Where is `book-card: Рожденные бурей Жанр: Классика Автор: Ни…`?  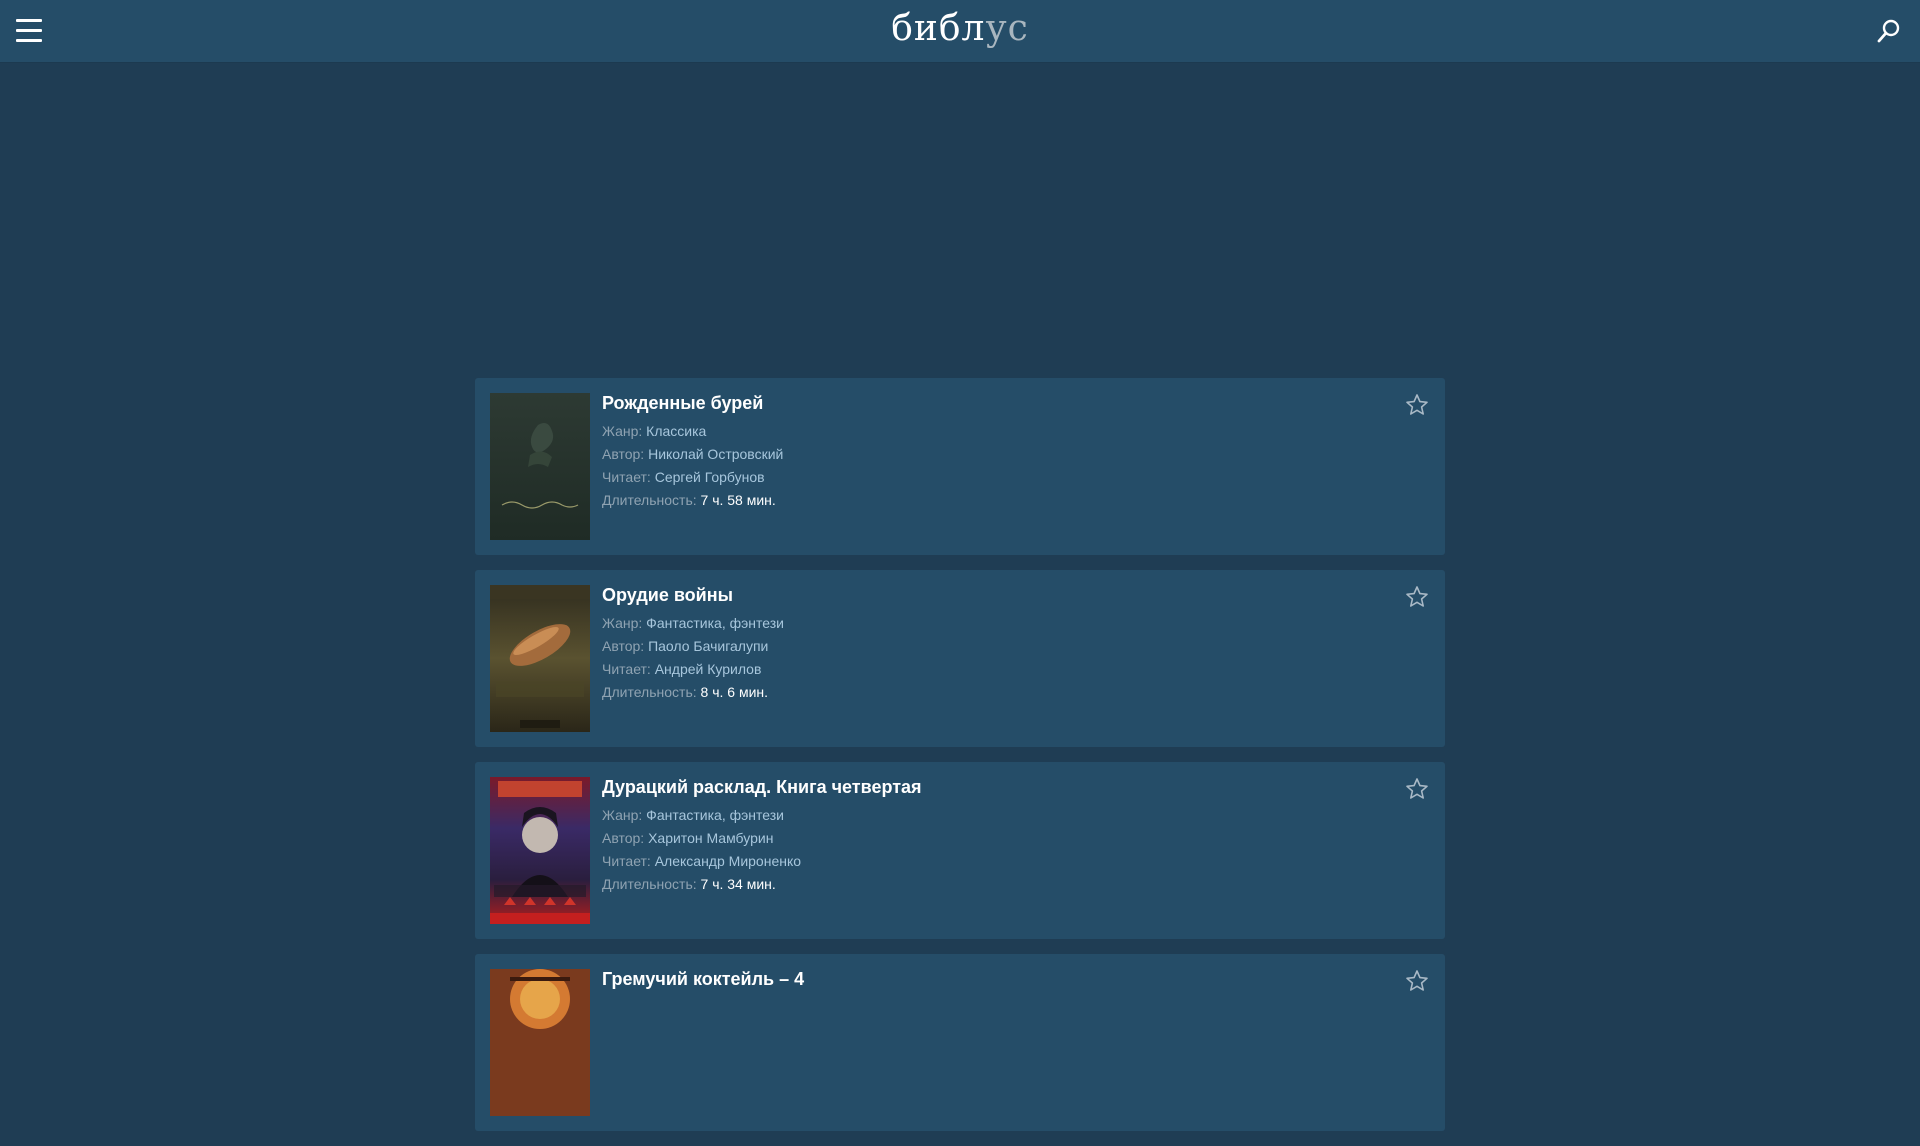
book-card: Рожденные бурей Жанр: Классика Автор: Ни… is located at coordinates (960, 466).